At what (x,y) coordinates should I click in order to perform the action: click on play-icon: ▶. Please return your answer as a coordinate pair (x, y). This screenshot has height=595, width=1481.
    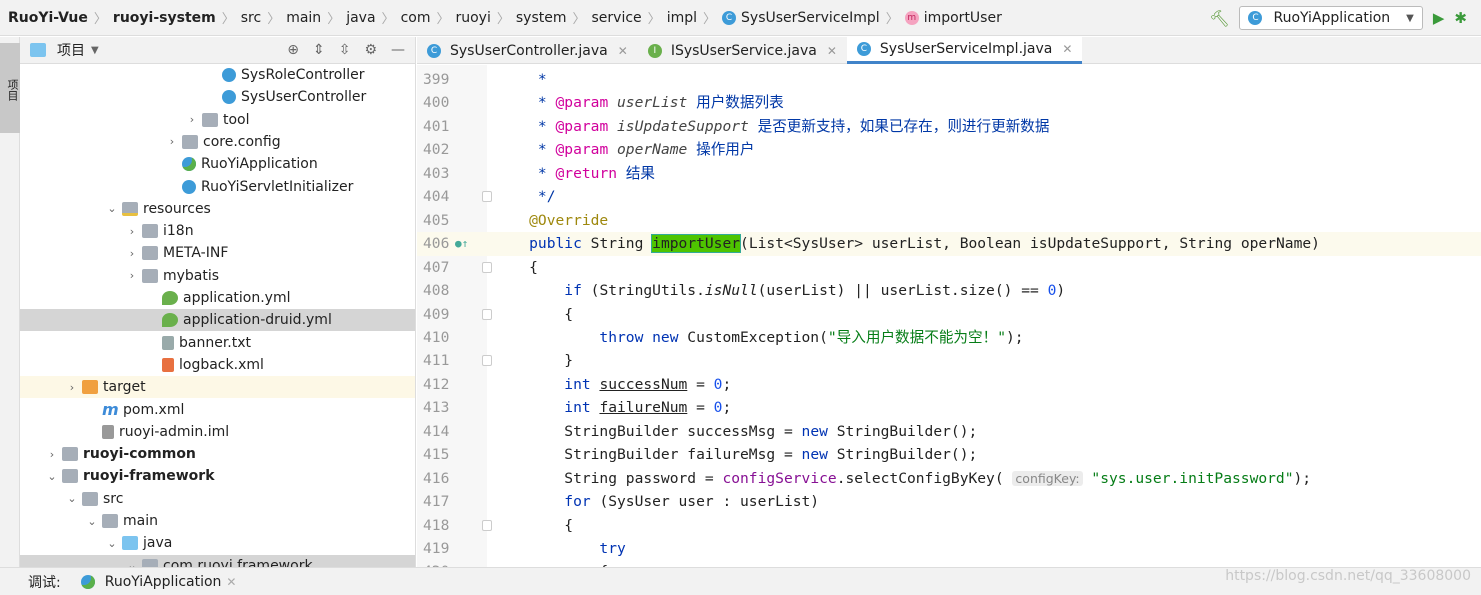
    Looking at the image, I should click on (1439, 18).